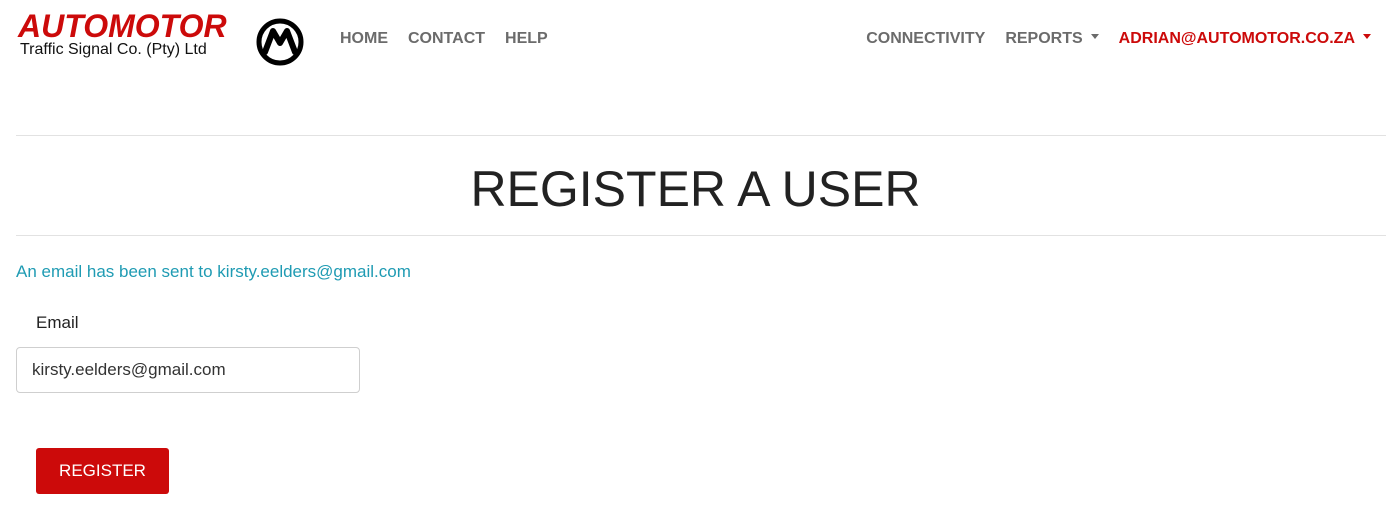 This screenshot has height=509, width=1391. What do you see at coordinates (102, 471) in the screenshot?
I see `register-button: REGISTER` at bounding box center [102, 471].